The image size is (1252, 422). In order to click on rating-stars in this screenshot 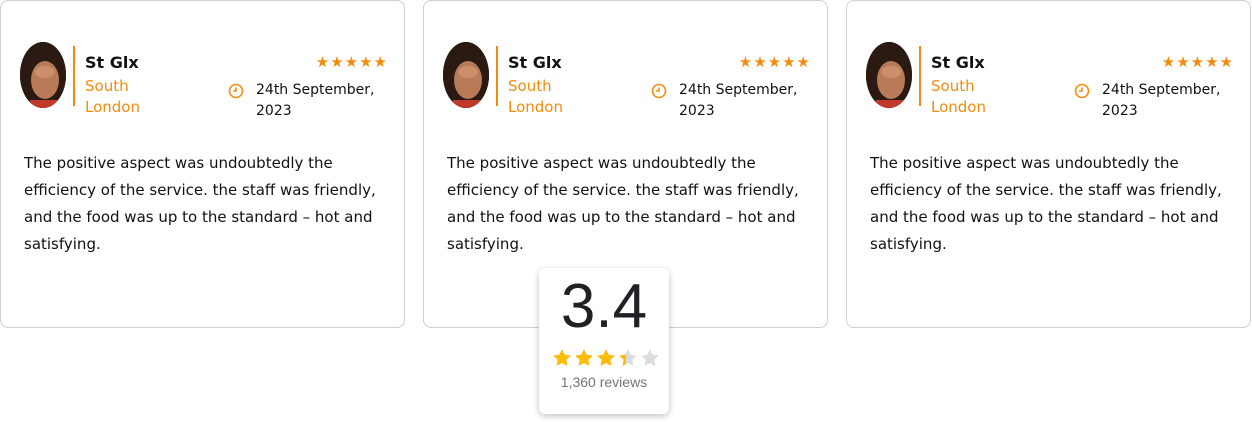, I will do `click(607, 358)`.